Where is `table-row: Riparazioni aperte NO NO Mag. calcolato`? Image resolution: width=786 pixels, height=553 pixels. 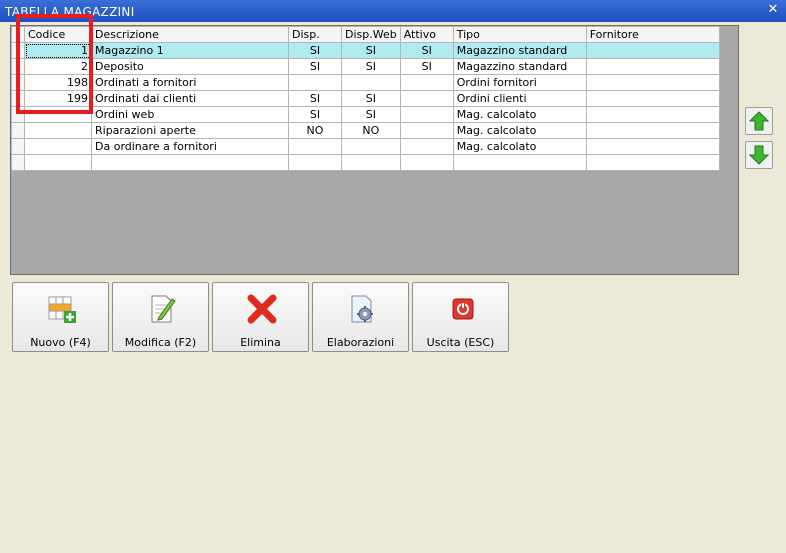 table-row: Riparazioni aperte NO NO Mag. calcolato is located at coordinates (365, 130).